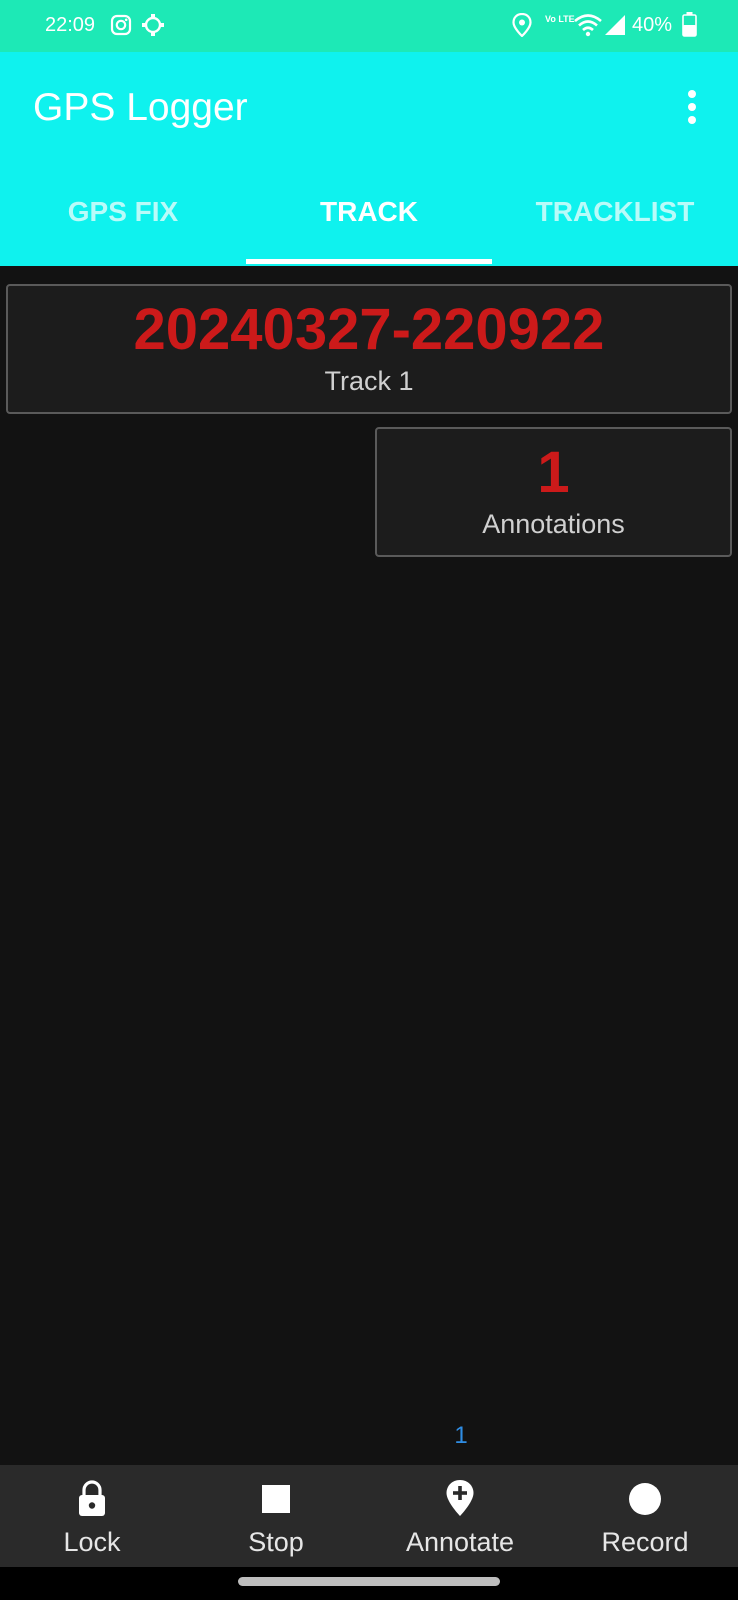 This screenshot has width=738, height=1600. I want to click on status-time: 22:09, so click(70, 25).